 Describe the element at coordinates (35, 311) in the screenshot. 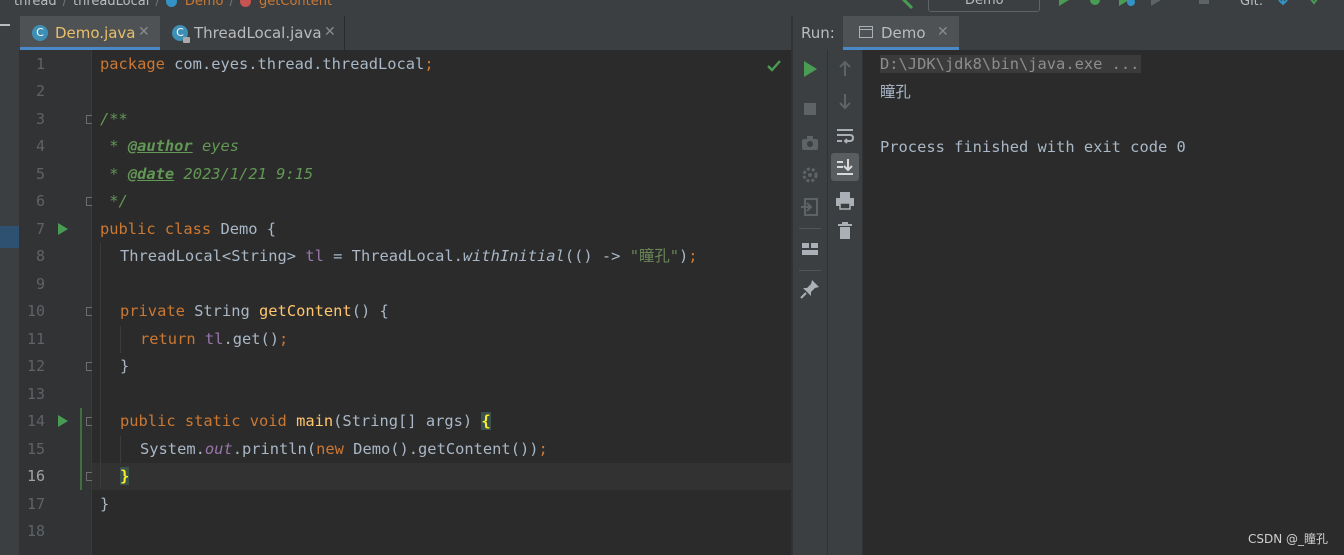

I see `line-number: 10` at that location.